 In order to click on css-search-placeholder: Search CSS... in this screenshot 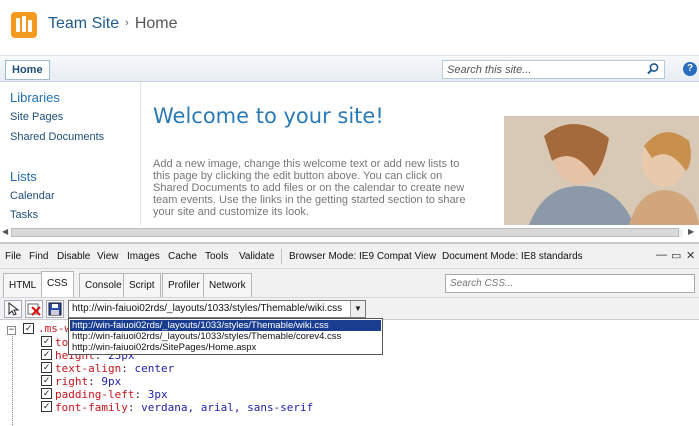, I will do `click(482, 283)`.